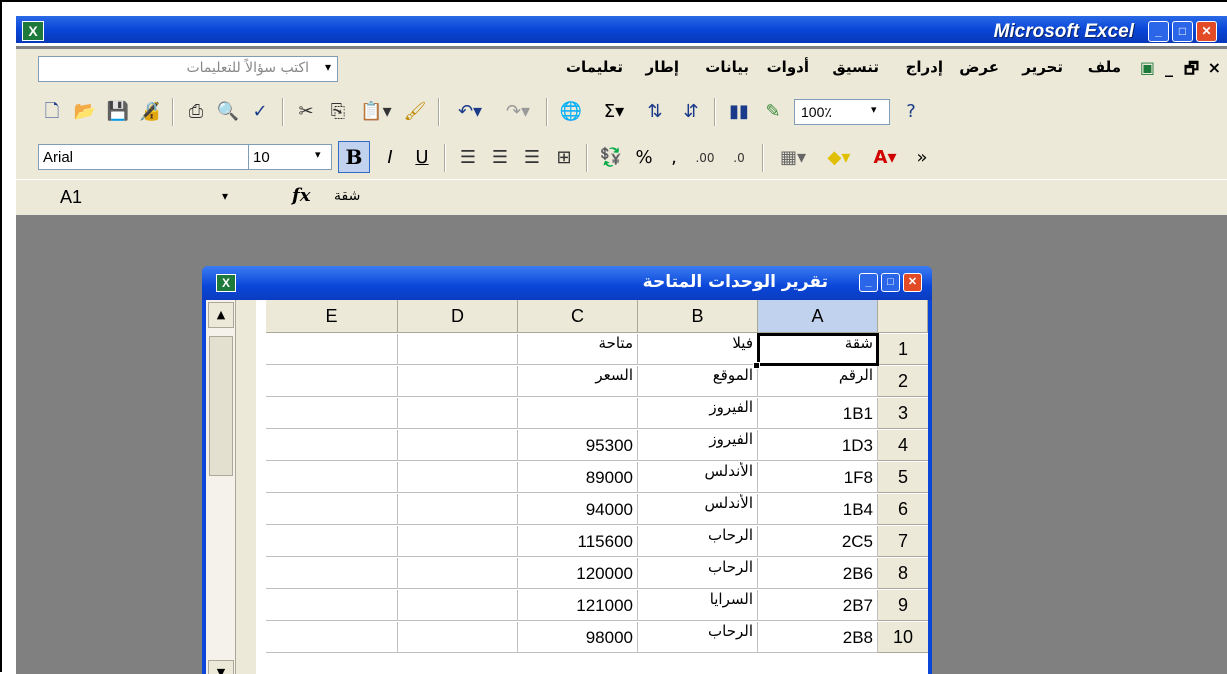 Image resolution: width=1227 pixels, height=674 pixels. I want to click on cell-c6: 94000, so click(578, 509).